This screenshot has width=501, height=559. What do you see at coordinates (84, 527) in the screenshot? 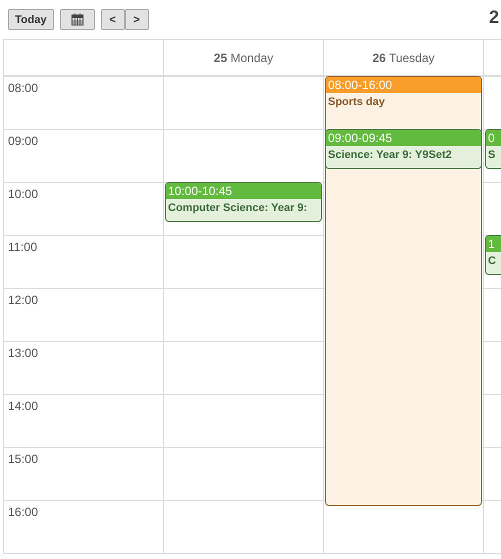
I see `hour-label: 16:00` at bounding box center [84, 527].